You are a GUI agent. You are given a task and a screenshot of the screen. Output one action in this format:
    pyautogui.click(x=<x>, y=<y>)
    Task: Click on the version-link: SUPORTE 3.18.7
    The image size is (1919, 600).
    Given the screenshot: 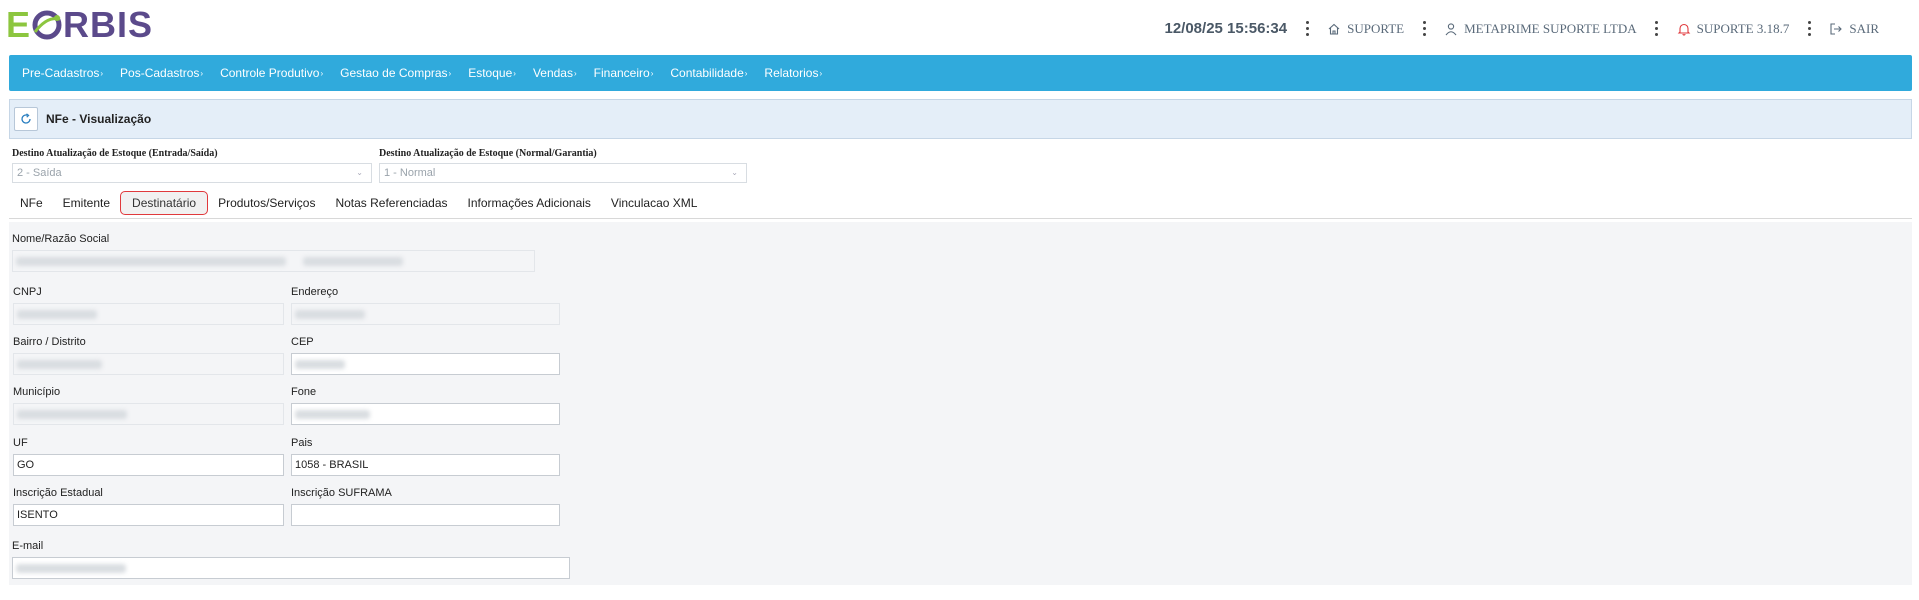 What is the action you would take?
    pyautogui.click(x=1733, y=28)
    